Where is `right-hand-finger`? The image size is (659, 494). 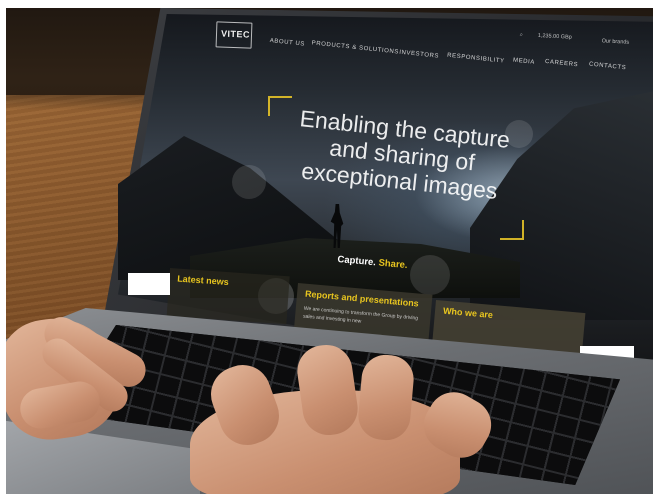
right-hand-finger is located at coordinates (386, 397).